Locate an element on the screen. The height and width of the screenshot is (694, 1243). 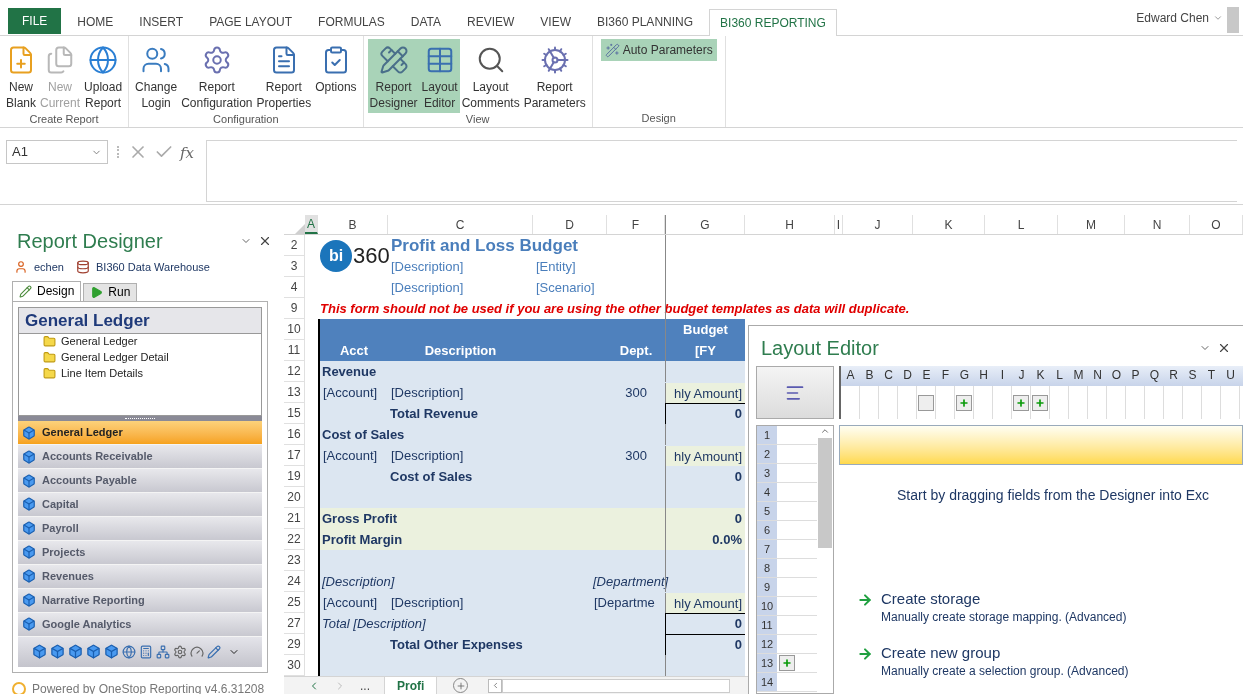
panel-tab: Design is located at coordinates (47, 291).